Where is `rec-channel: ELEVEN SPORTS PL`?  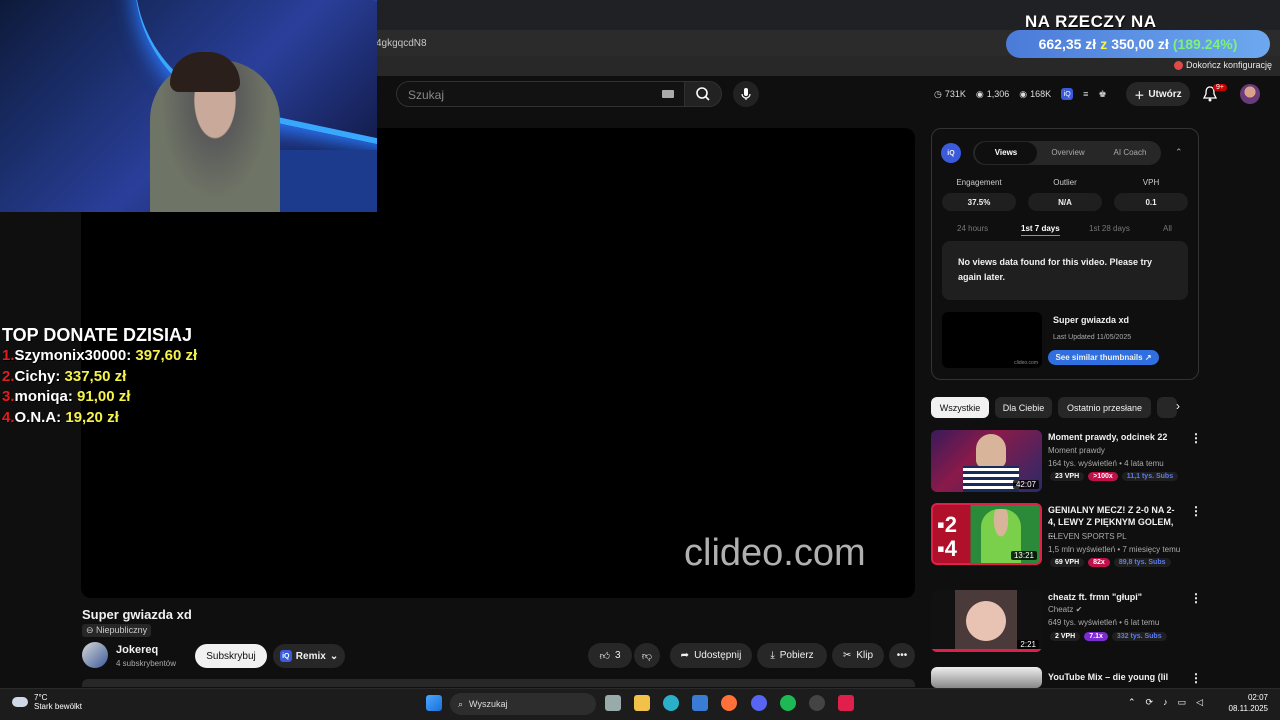 rec-channel: ELEVEN SPORTS PL is located at coordinates (1087, 536).